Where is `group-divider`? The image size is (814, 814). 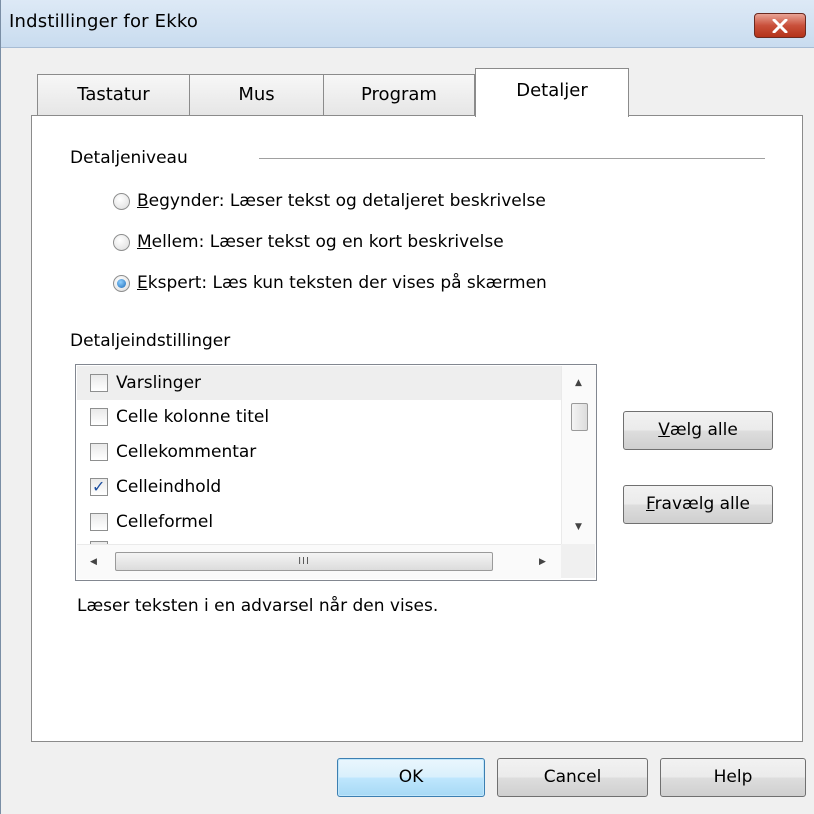
group-divider is located at coordinates (512, 158).